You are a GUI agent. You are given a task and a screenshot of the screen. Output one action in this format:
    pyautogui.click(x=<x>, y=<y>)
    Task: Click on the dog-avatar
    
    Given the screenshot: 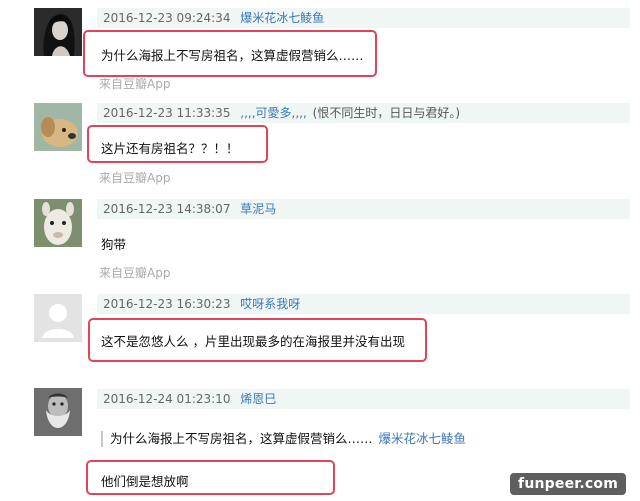 What is the action you would take?
    pyautogui.click(x=58, y=127)
    